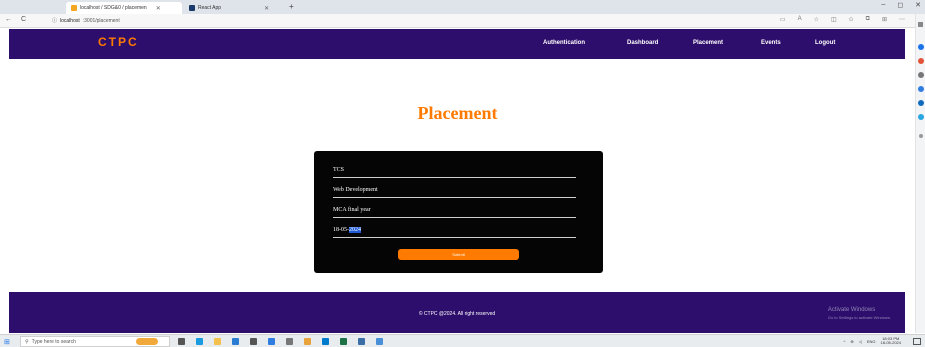 Image resolution: width=925 pixels, height=347 pixels. I want to click on tools-icon, so click(921, 75).